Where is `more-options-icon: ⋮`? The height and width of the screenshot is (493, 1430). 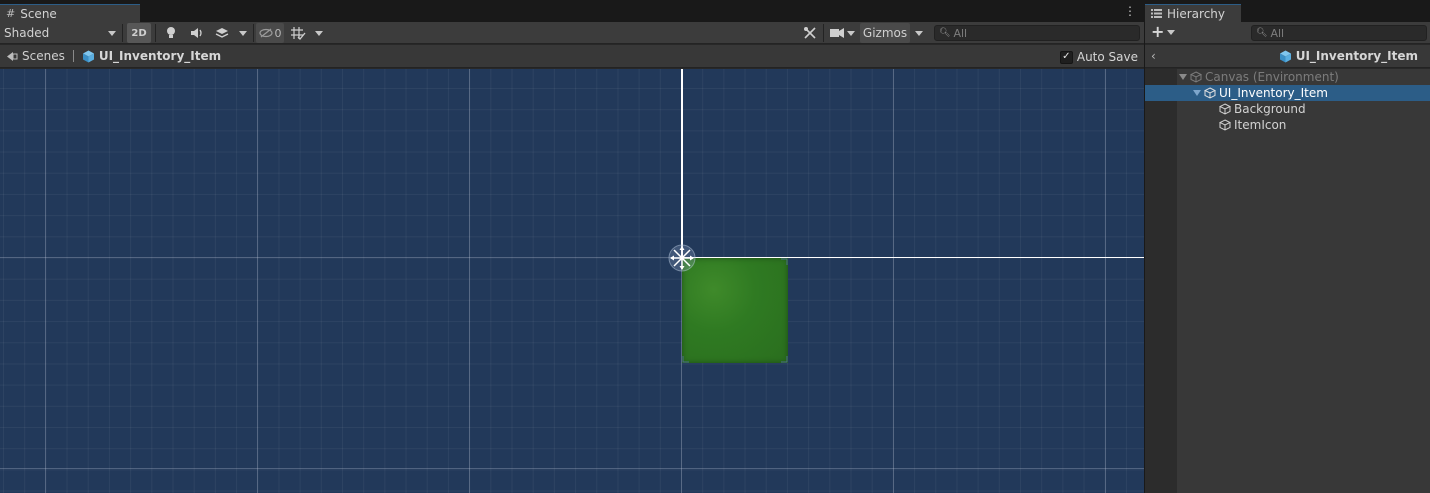
more-options-icon: ⋮ is located at coordinates (1130, 11).